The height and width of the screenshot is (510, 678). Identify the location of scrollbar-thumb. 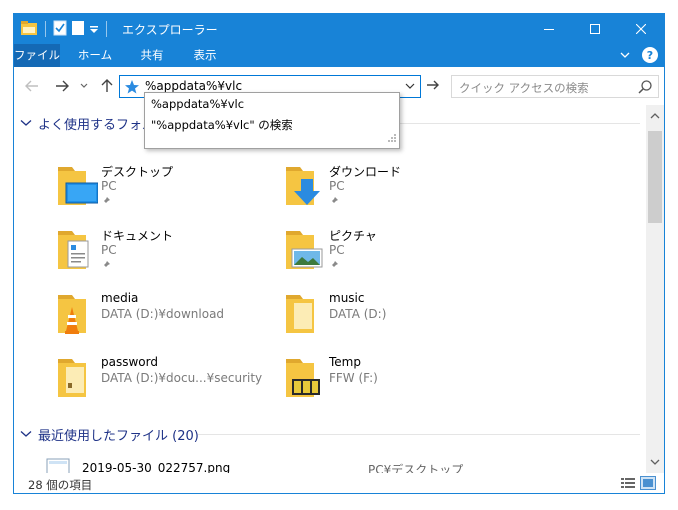
(655, 177).